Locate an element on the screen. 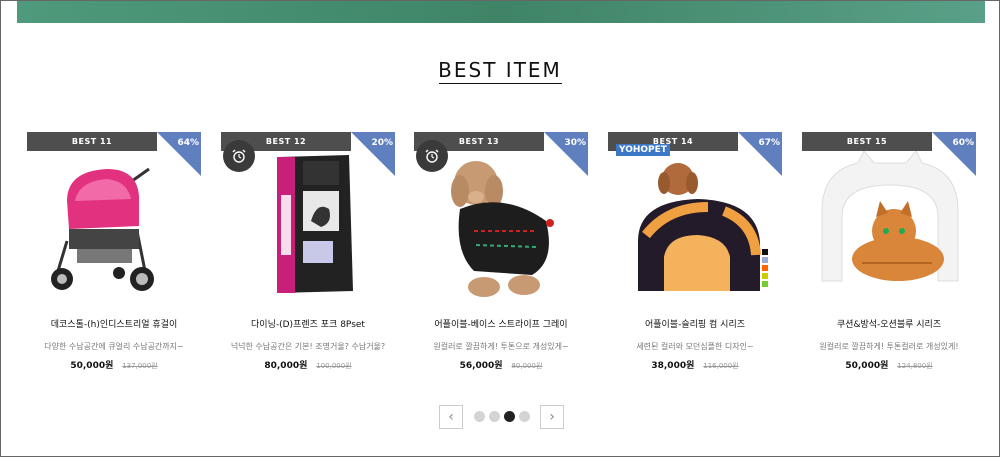 This screenshot has height=457, width=1000. product-old-price: 100,000원 is located at coordinates (334, 366).